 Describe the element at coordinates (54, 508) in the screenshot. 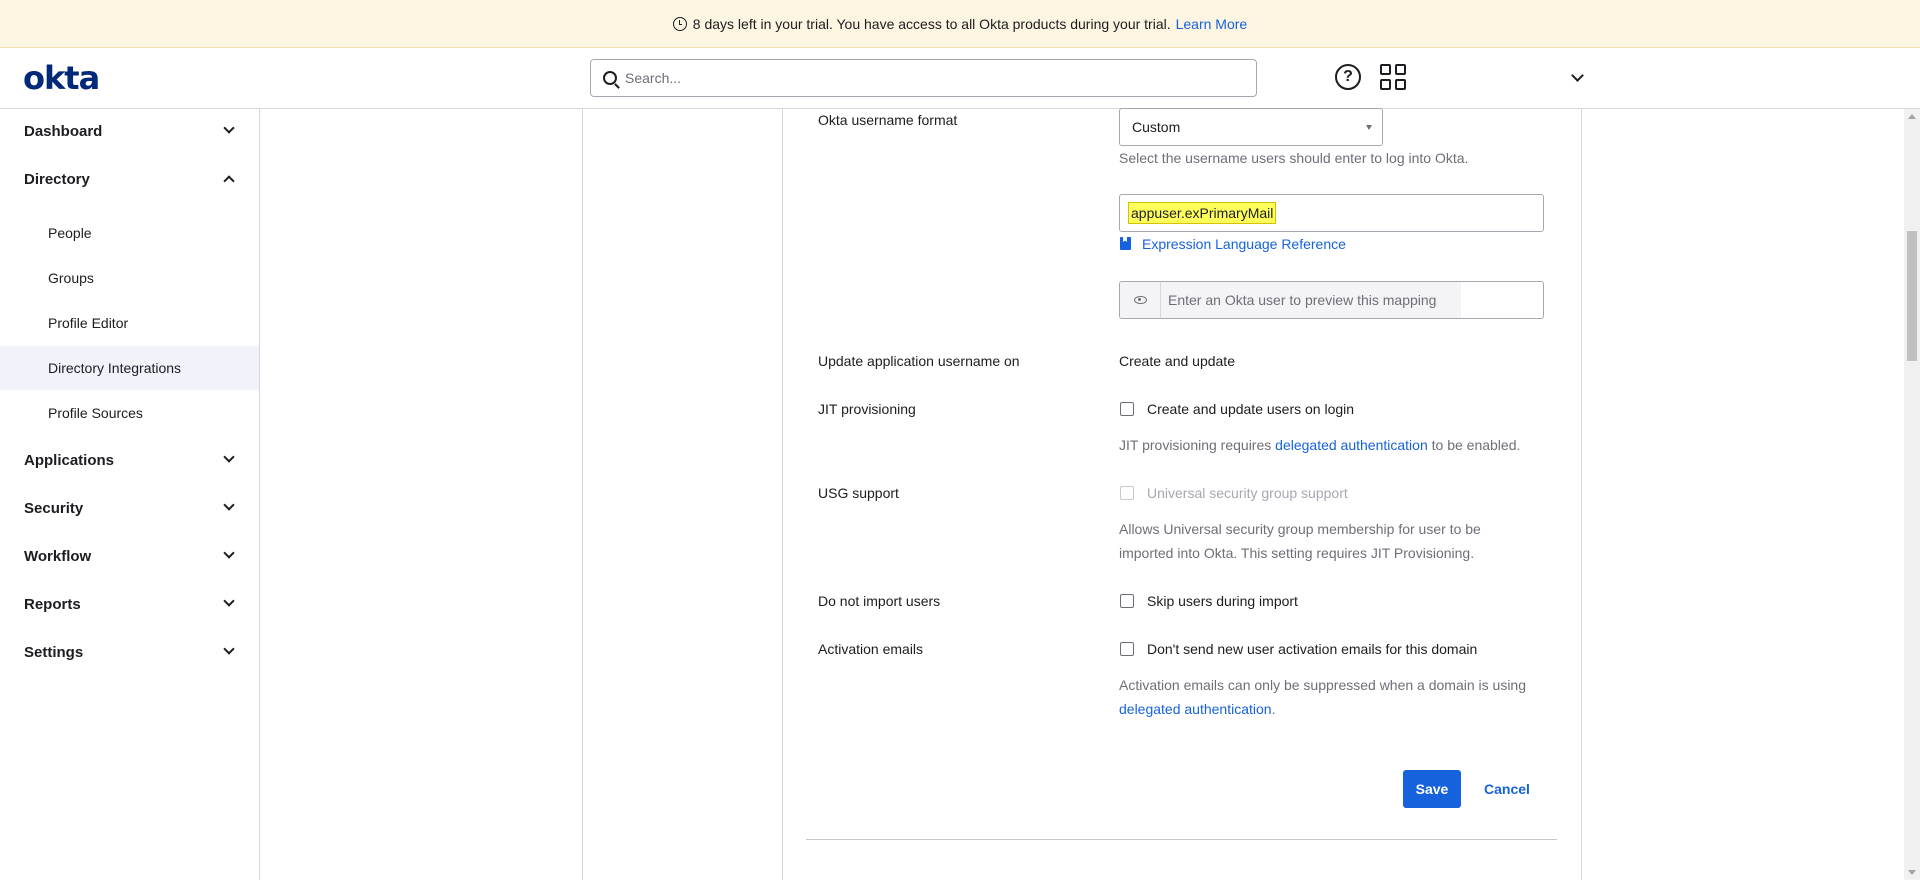

I see `sidebar-item-label: Security` at that location.